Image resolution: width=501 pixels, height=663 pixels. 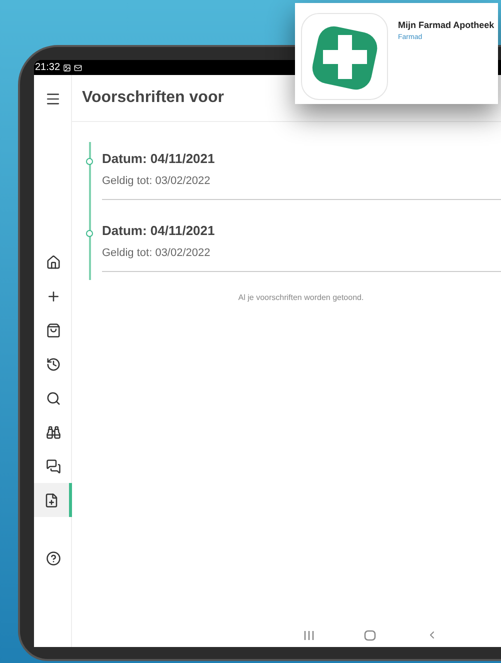 What do you see at coordinates (370, 635) in the screenshot?
I see `home-button-icon` at bounding box center [370, 635].